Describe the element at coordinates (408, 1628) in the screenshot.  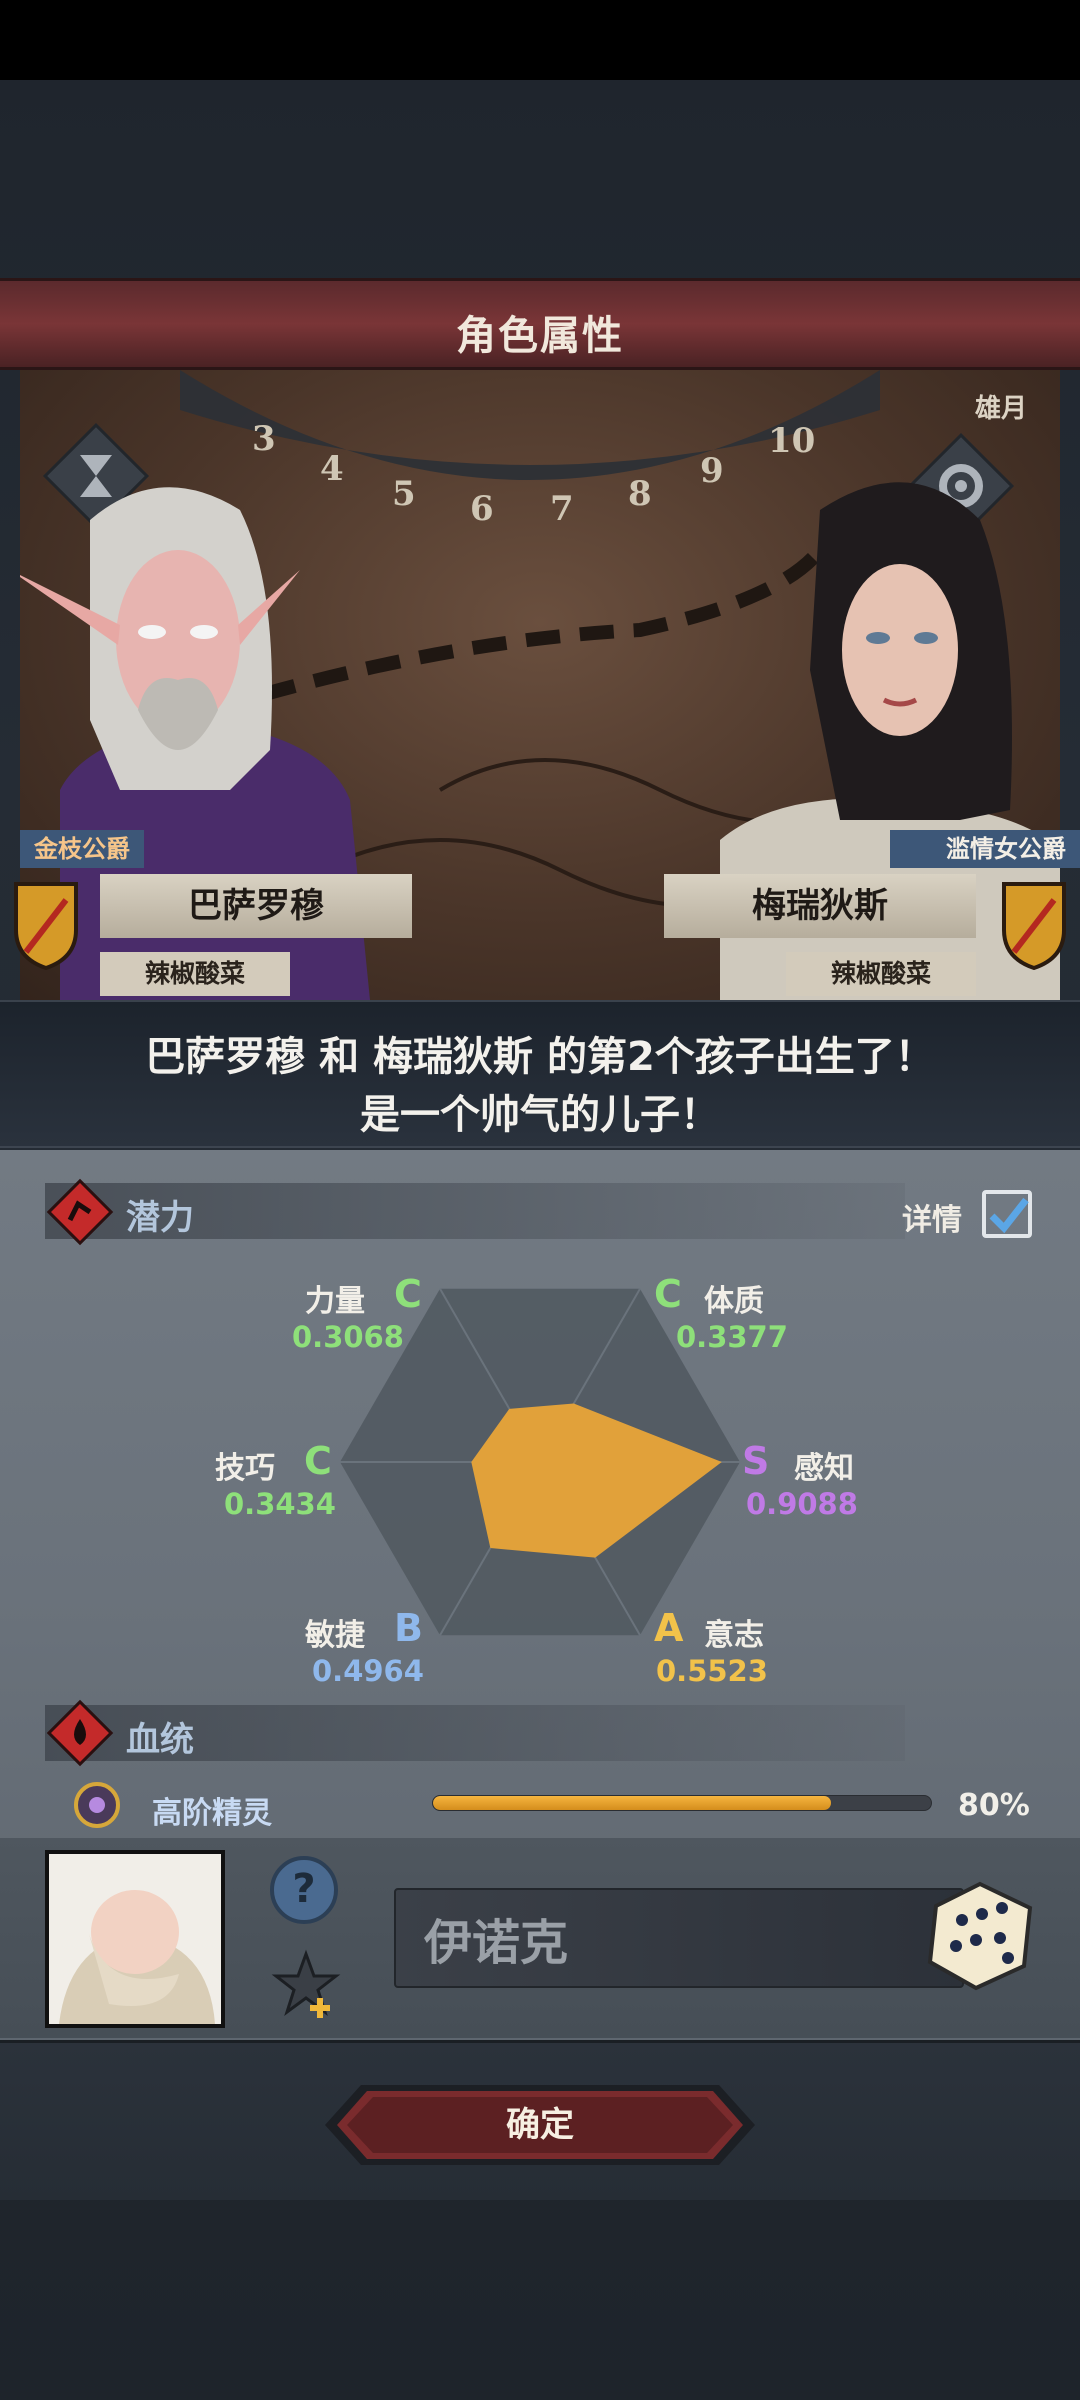
I see `stat-grade-agility: B` at that location.